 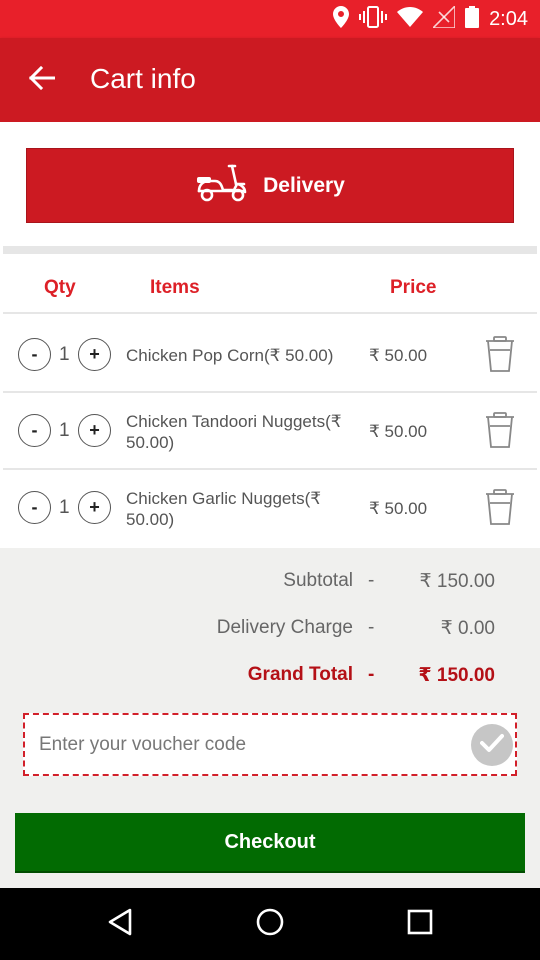 I want to click on location-icon, so click(x=341, y=19).